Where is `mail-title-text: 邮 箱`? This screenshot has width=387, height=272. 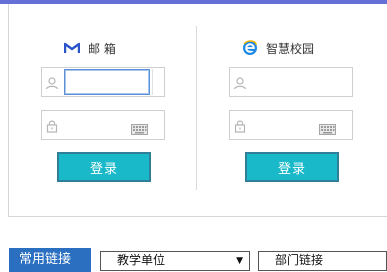 mail-title-text: 邮 箱 is located at coordinates (102, 48).